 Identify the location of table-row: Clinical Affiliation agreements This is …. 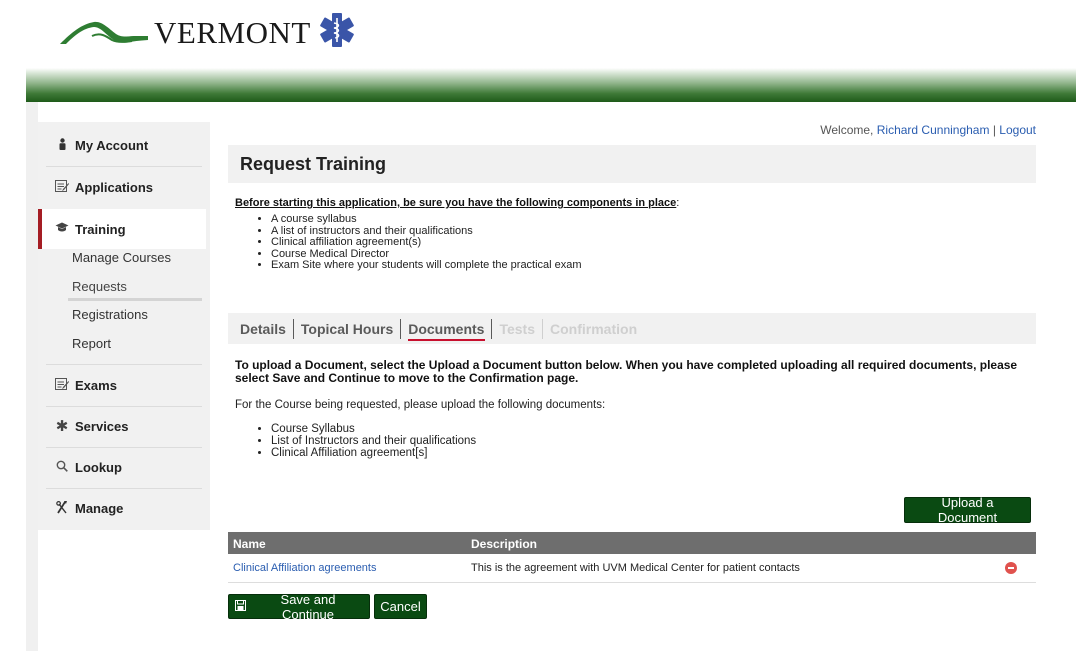
(632, 568).